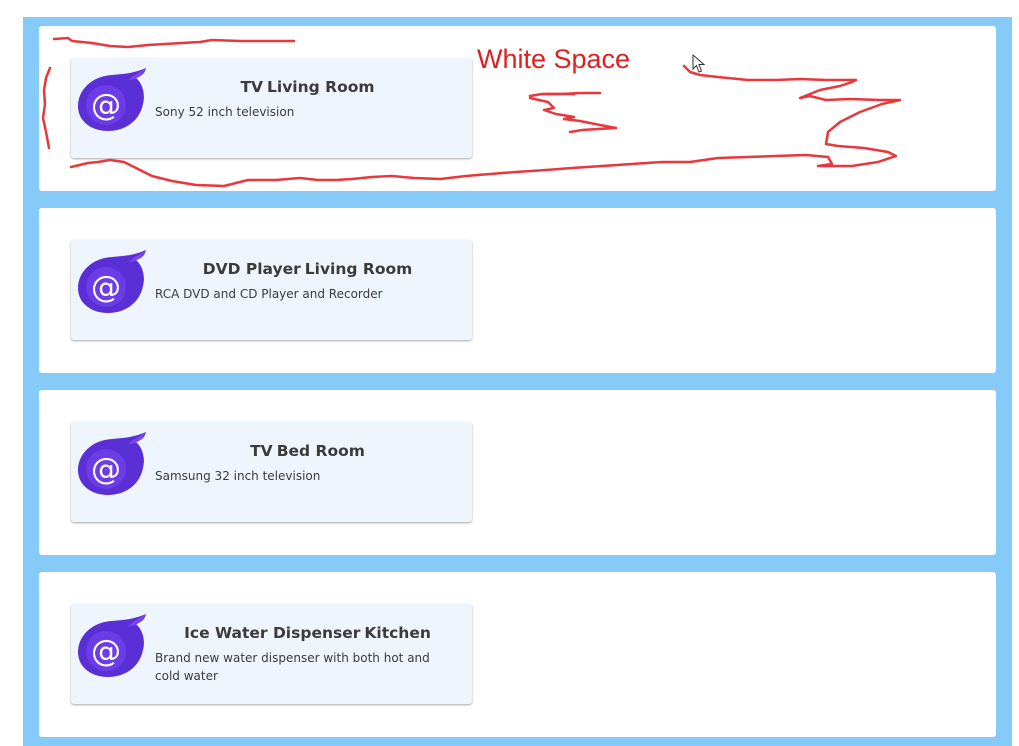  Describe the element at coordinates (225, 112) in the screenshot. I see `device-description: Sony 52 inch television` at that location.